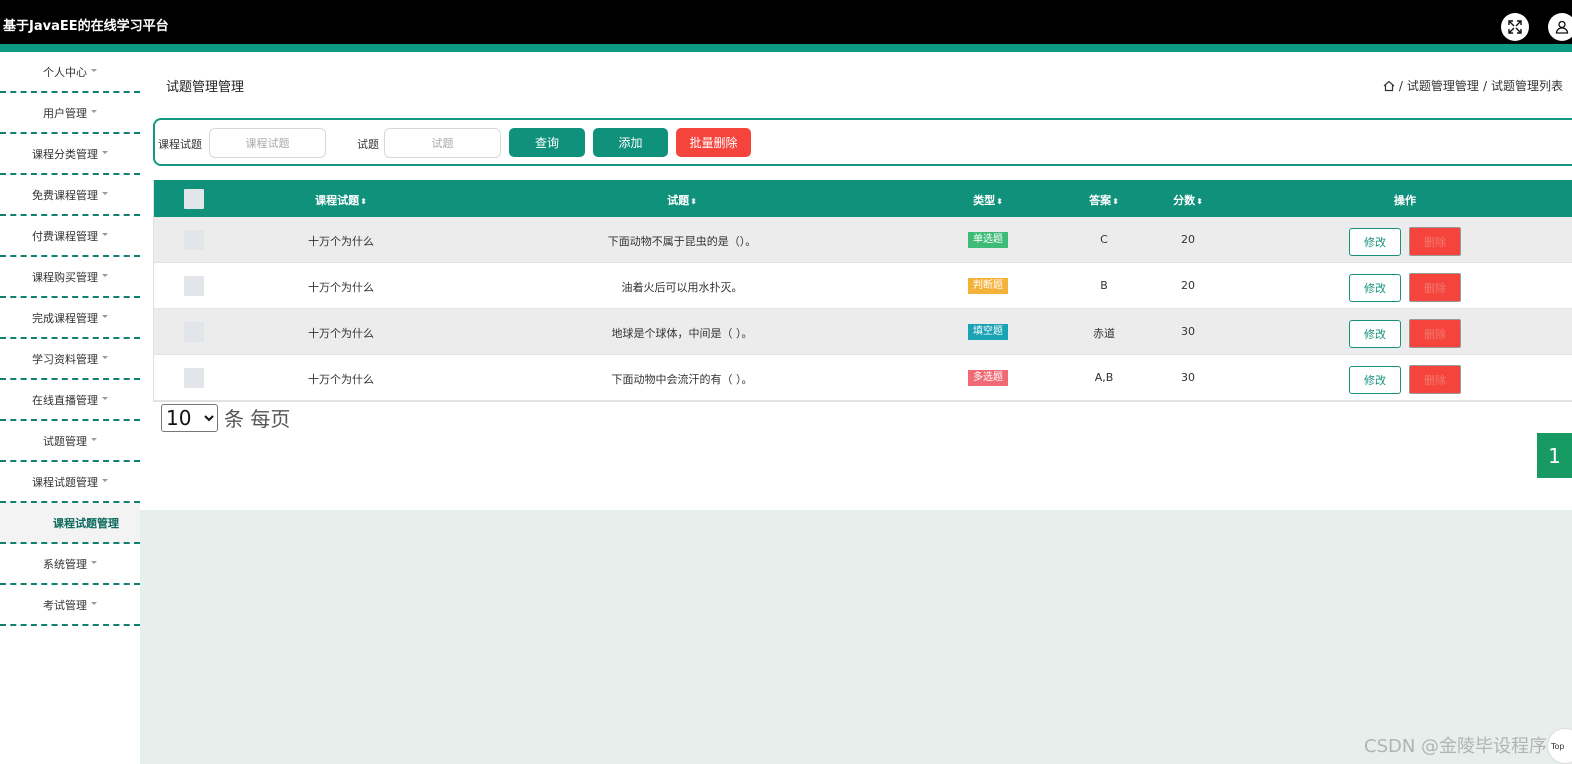 Image resolution: width=1572 pixels, height=764 pixels. I want to click on column-header-actions: 操作, so click(1405, 200).